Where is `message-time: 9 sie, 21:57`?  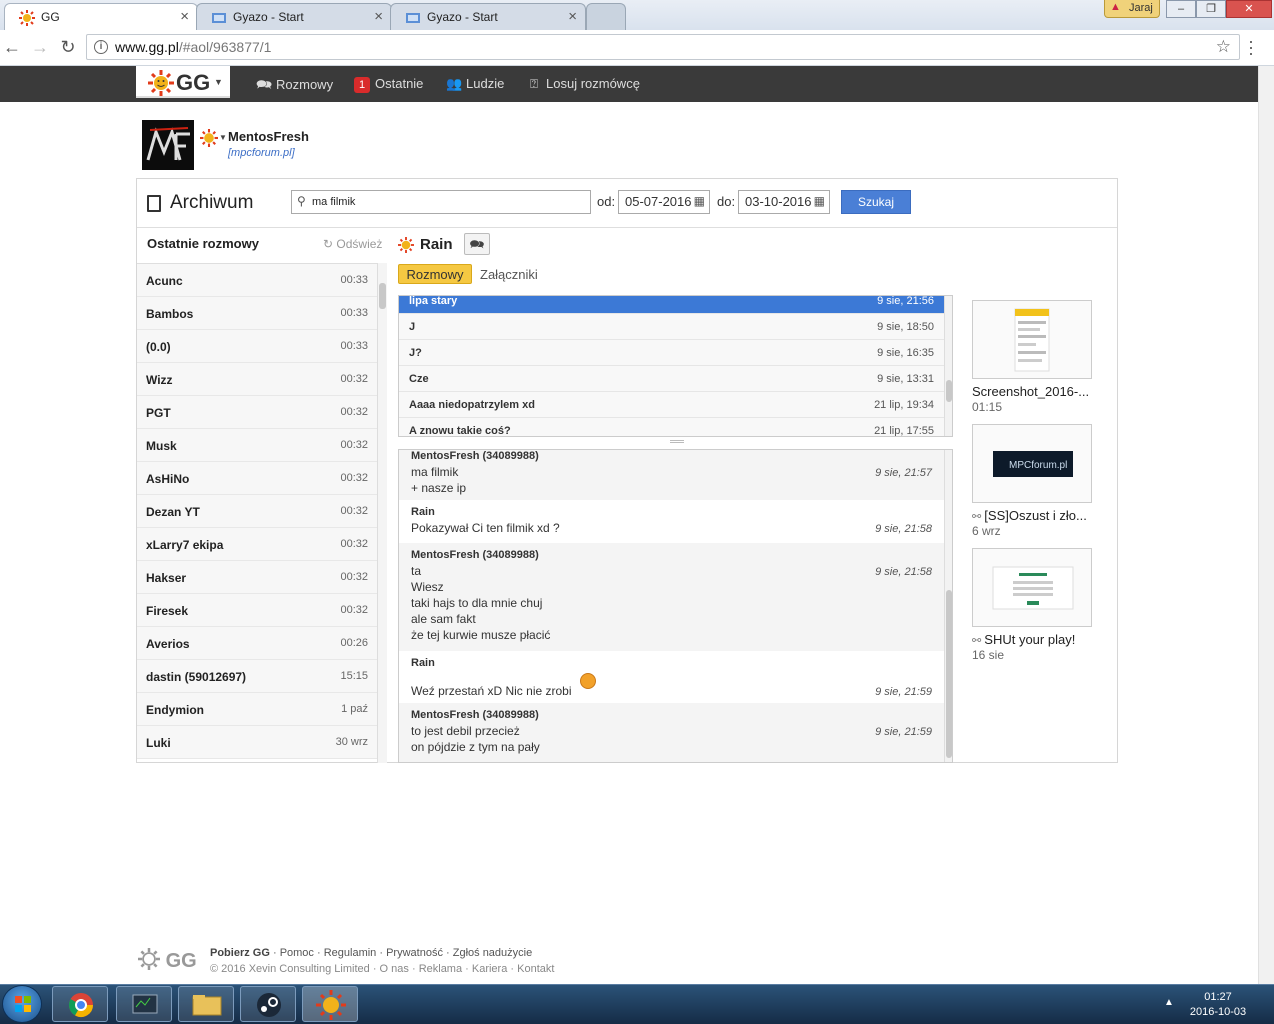
message-time: 9 sie, 21:57 is located at coordinates (903, 473).